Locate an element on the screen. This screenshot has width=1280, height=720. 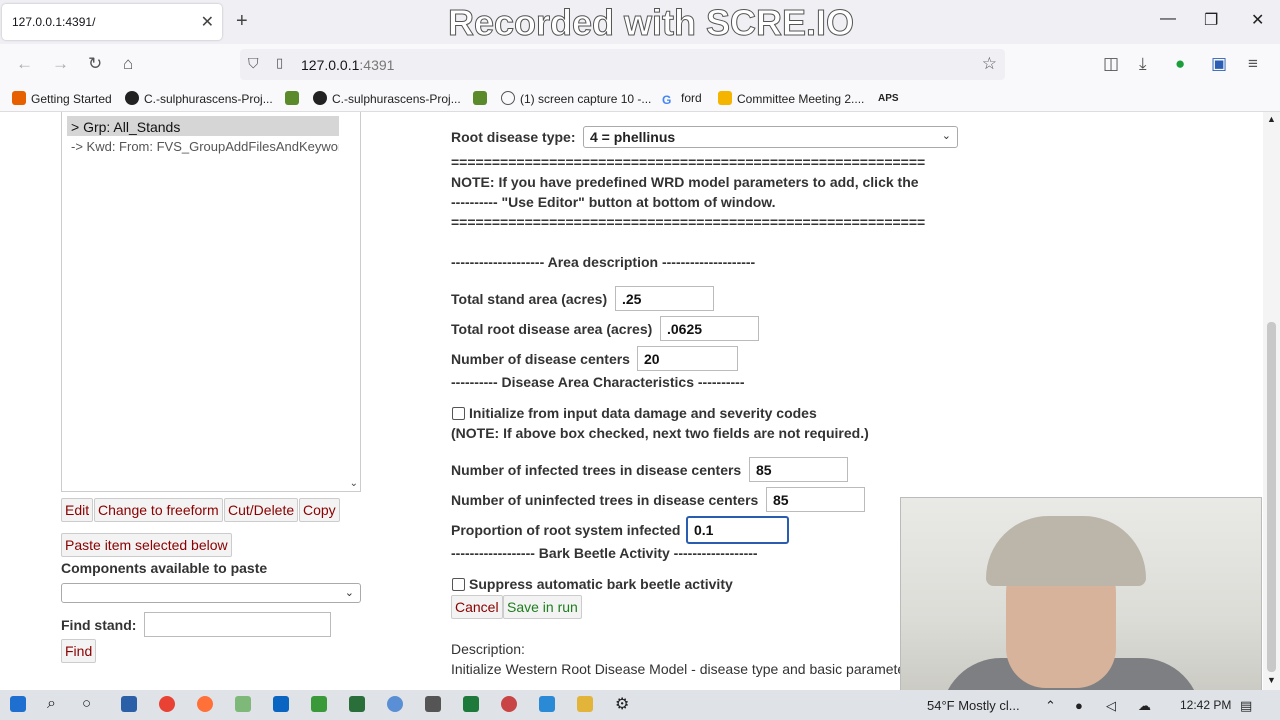
restore-icon: ❐ is located at coordinates (1211, 20).